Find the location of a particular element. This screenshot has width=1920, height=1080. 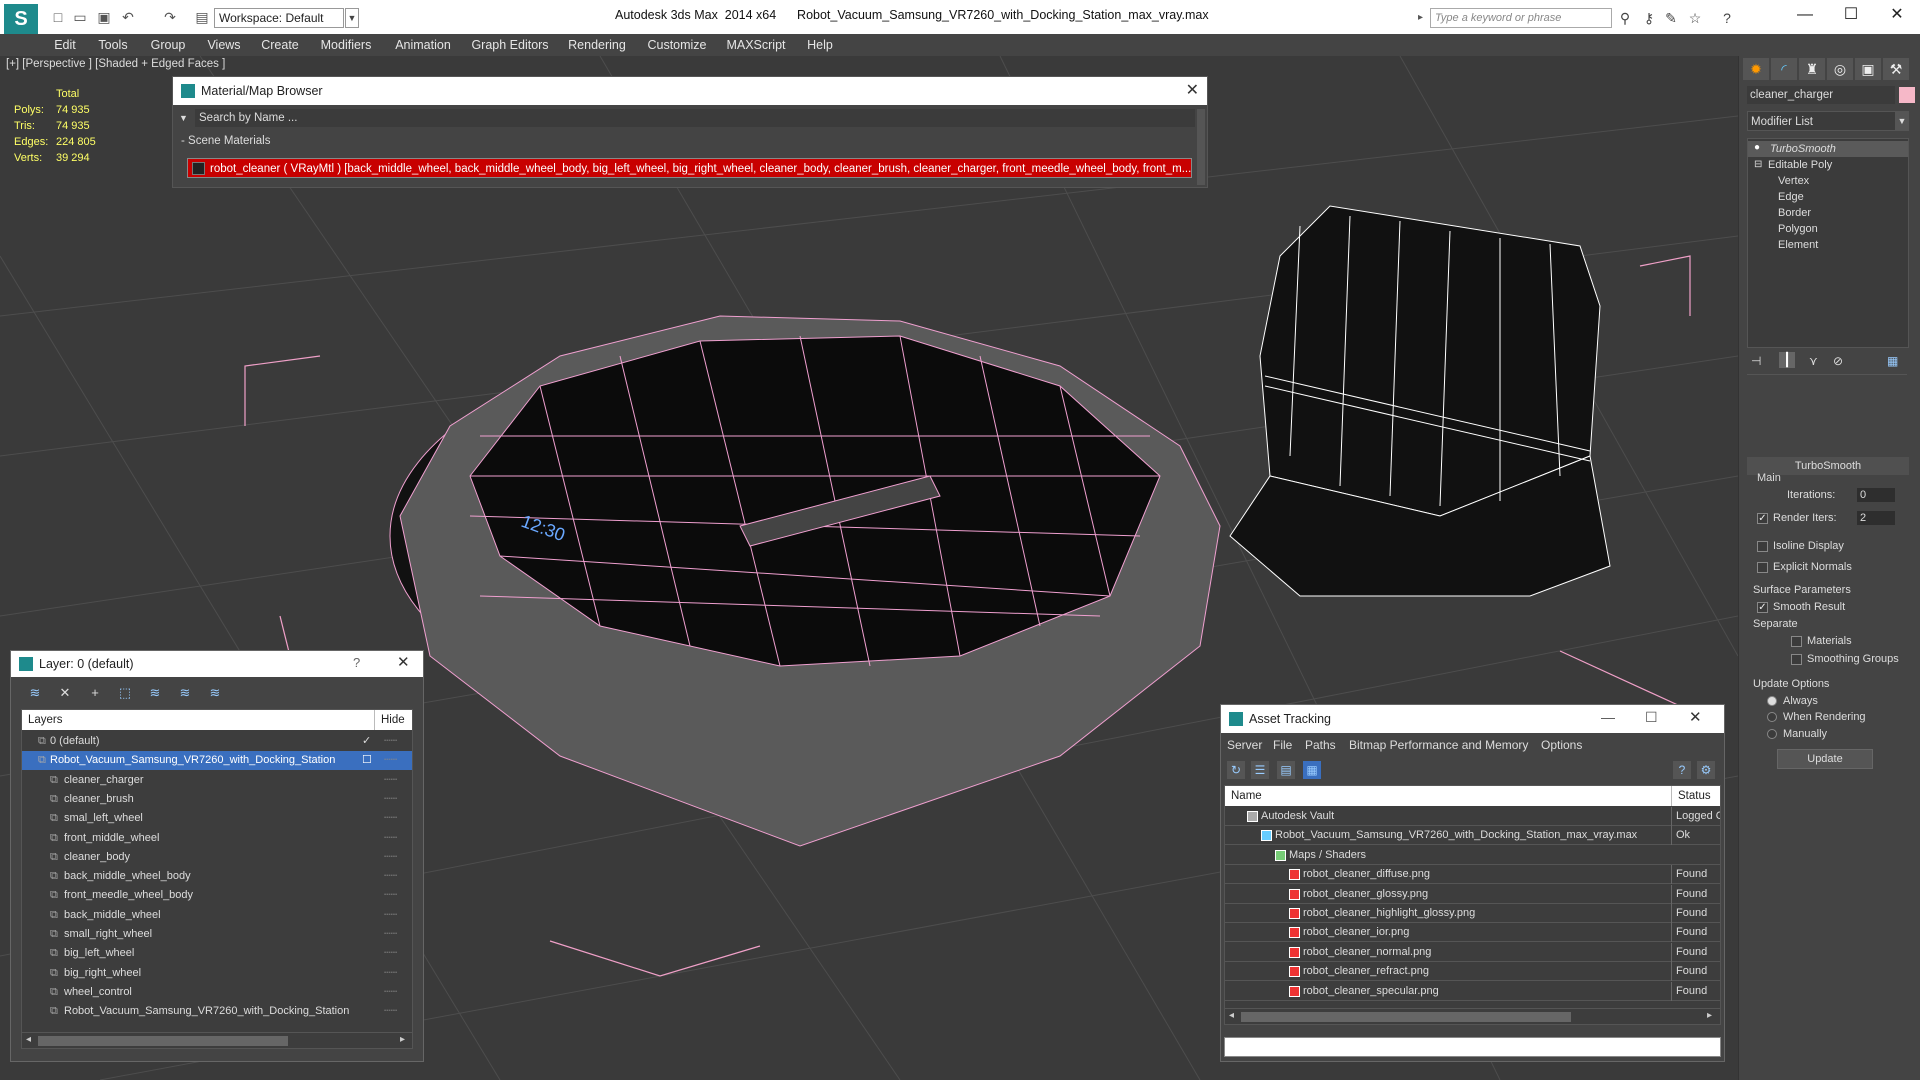

menu-group: Group is located at coordinates (168, 45).